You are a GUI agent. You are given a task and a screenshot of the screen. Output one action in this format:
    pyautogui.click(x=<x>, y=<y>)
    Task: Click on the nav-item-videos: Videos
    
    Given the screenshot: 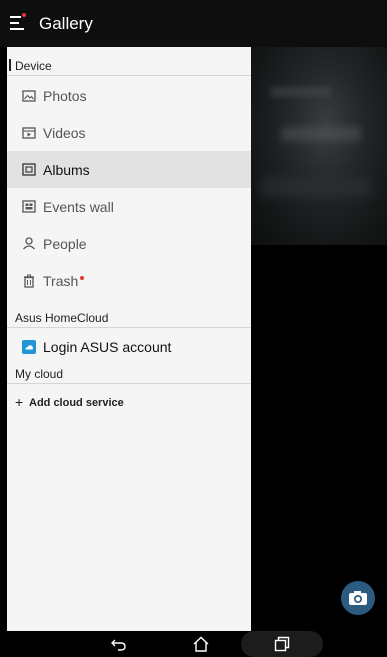 What is the action you would take?
    pyautogui.click(x=129, y=132)
    